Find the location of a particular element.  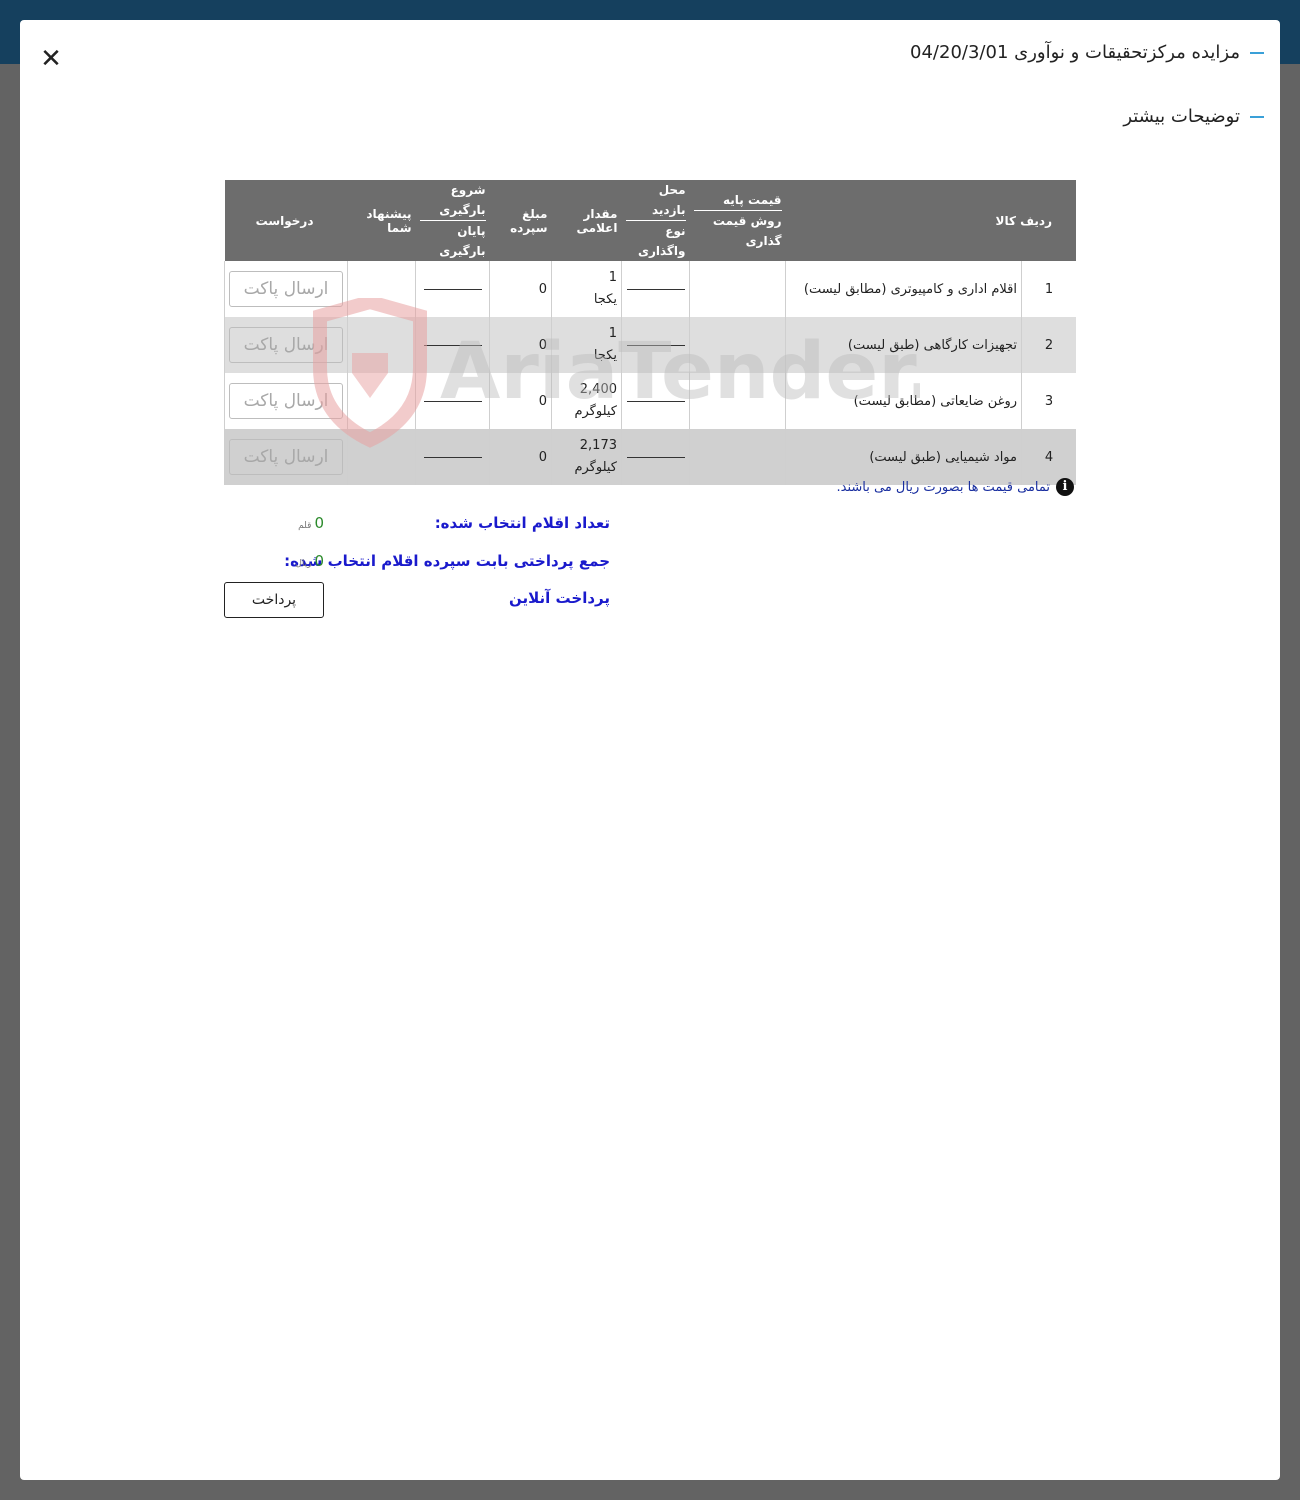

selected-count-value: 0قلم is located at coordinates (311, 523).